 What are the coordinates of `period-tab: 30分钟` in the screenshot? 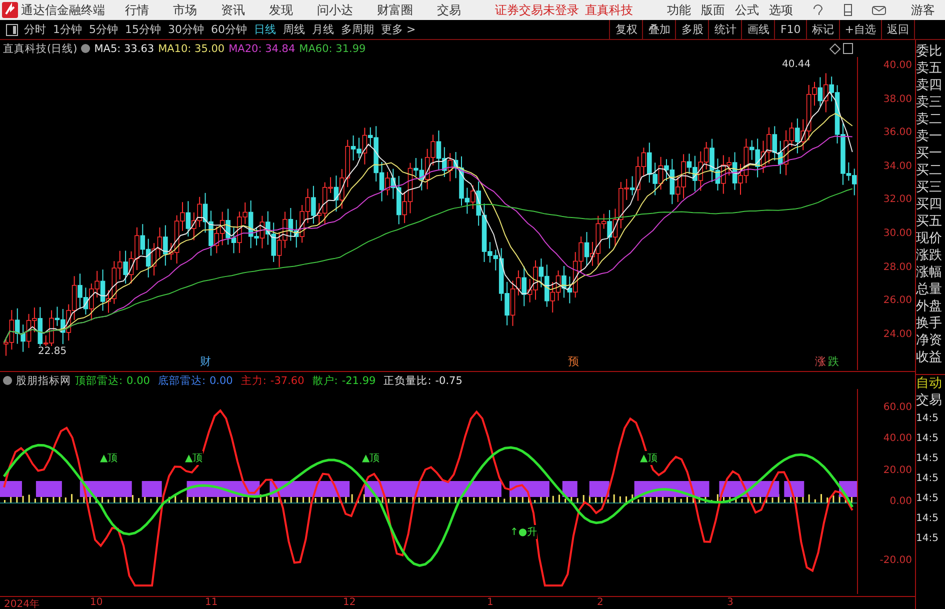 It's located at (186, 29).